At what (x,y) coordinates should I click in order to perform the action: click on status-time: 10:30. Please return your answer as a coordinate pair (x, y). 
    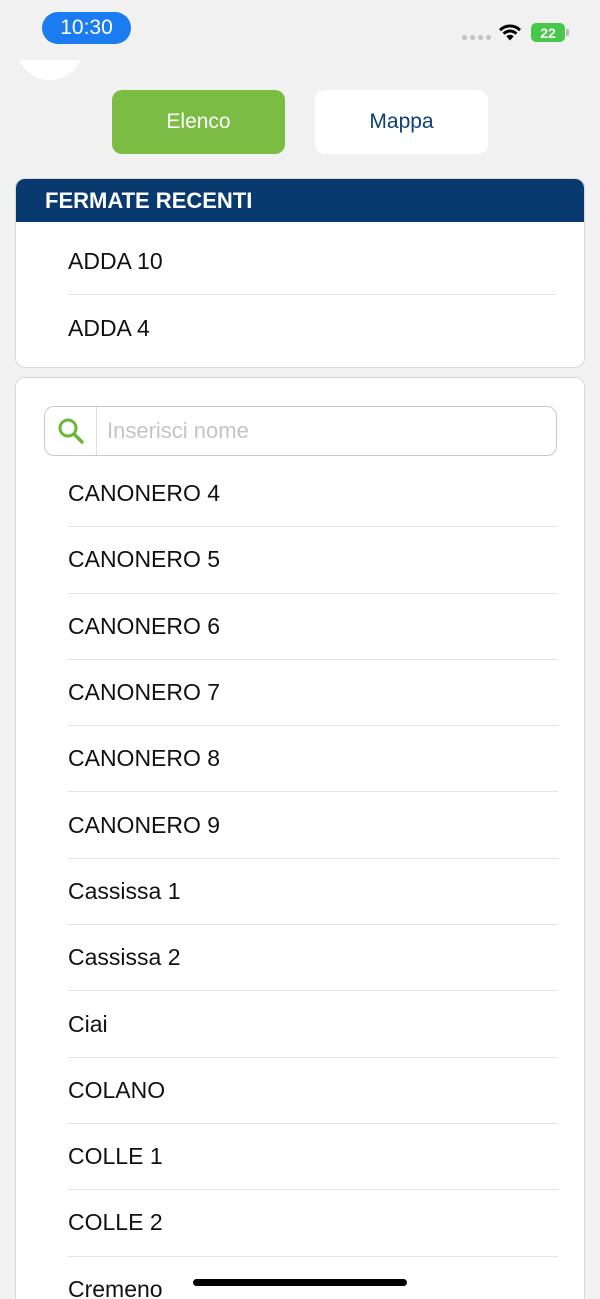
    Looking at the image, I should click on (86, 28).